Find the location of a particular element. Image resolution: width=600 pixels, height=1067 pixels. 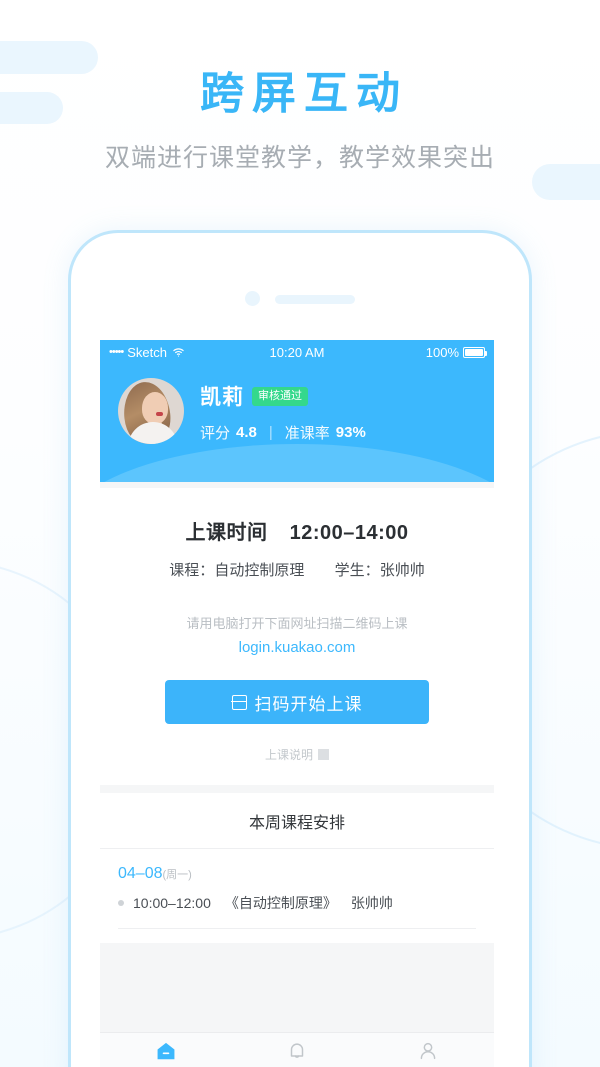

tab-home: 首页 is located at coordinates (165, 1050).